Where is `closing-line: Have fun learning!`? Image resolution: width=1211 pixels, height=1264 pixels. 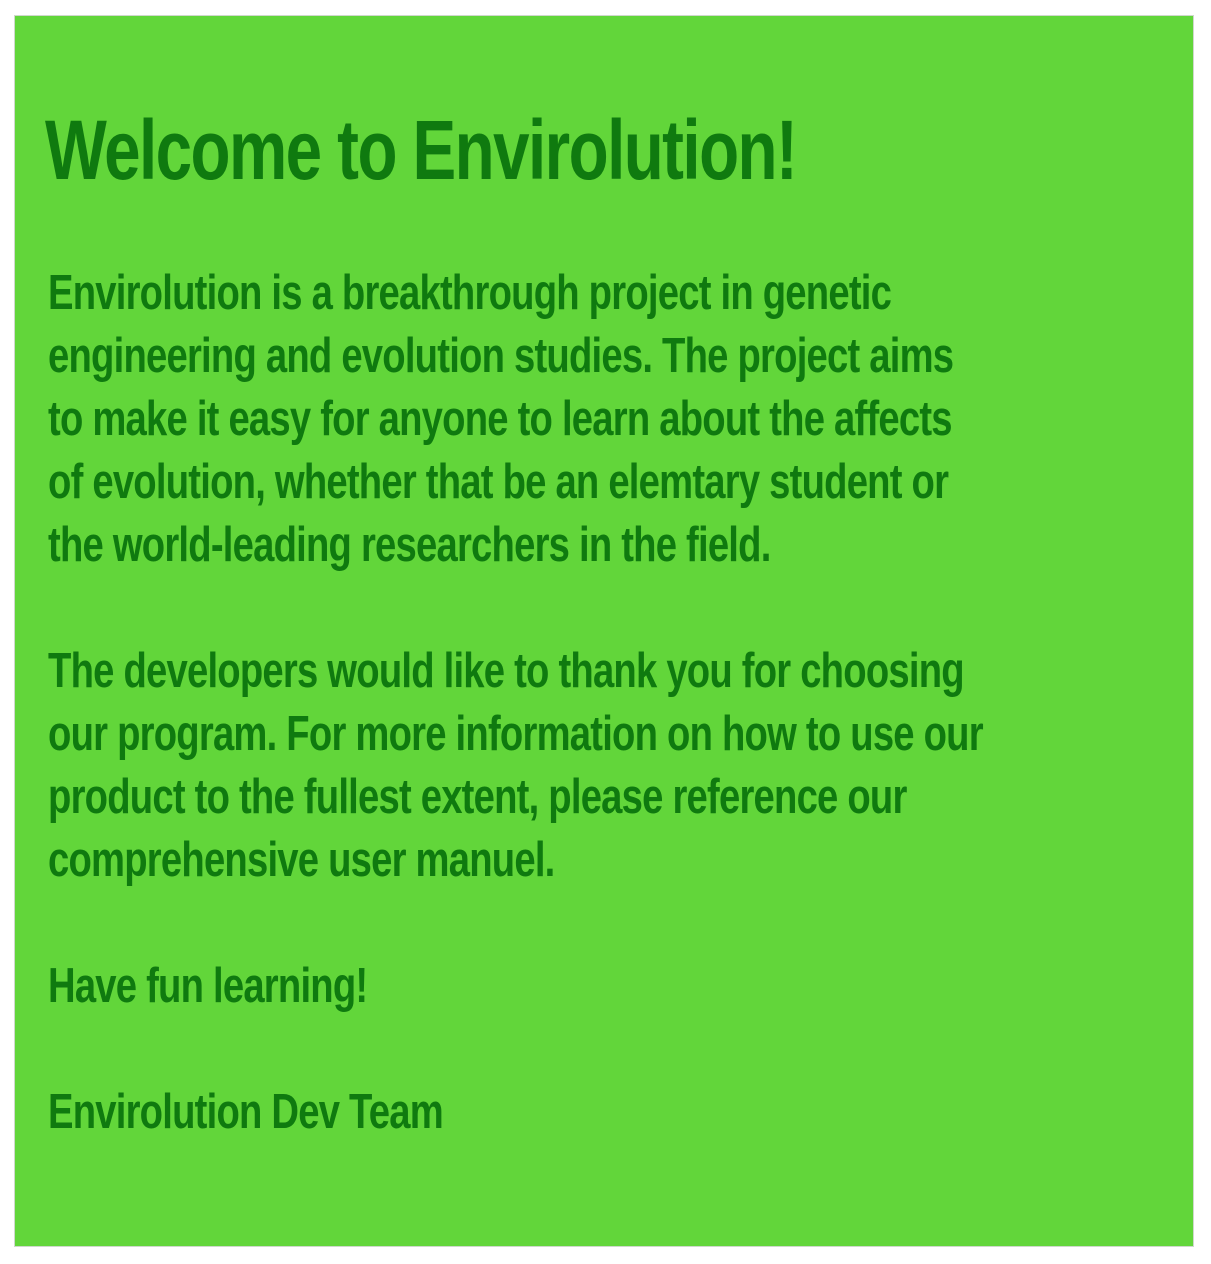 closing-line: Have fun learning! is located at coordinates (208, 986).